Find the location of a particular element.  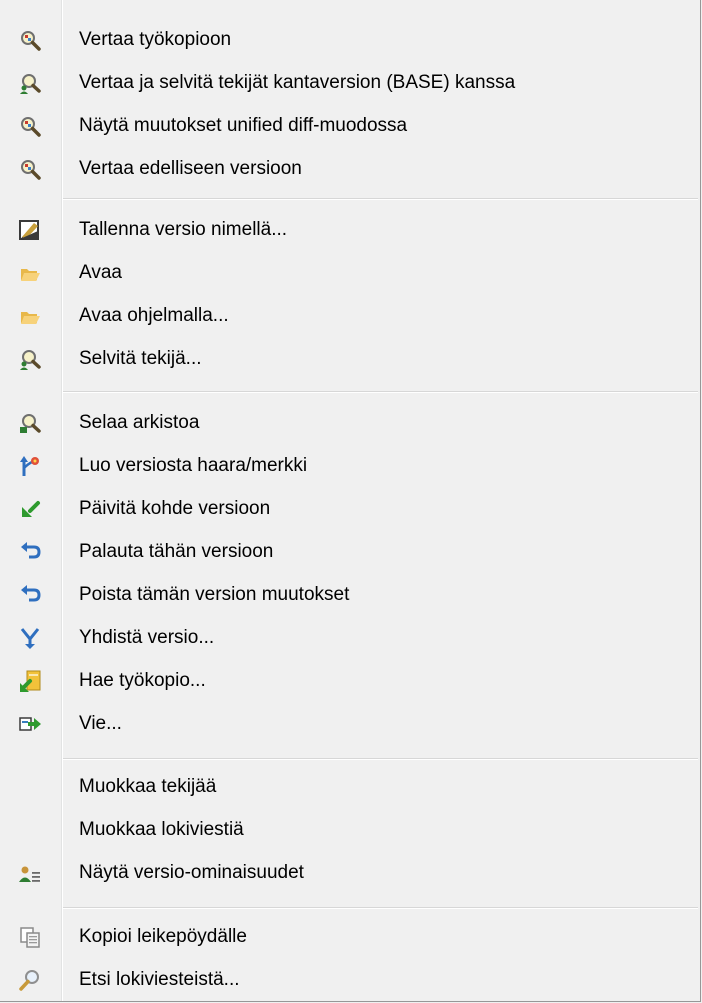

menu-item-edit-author: Muokkaa tekijää is located at coordinates (350, 787).